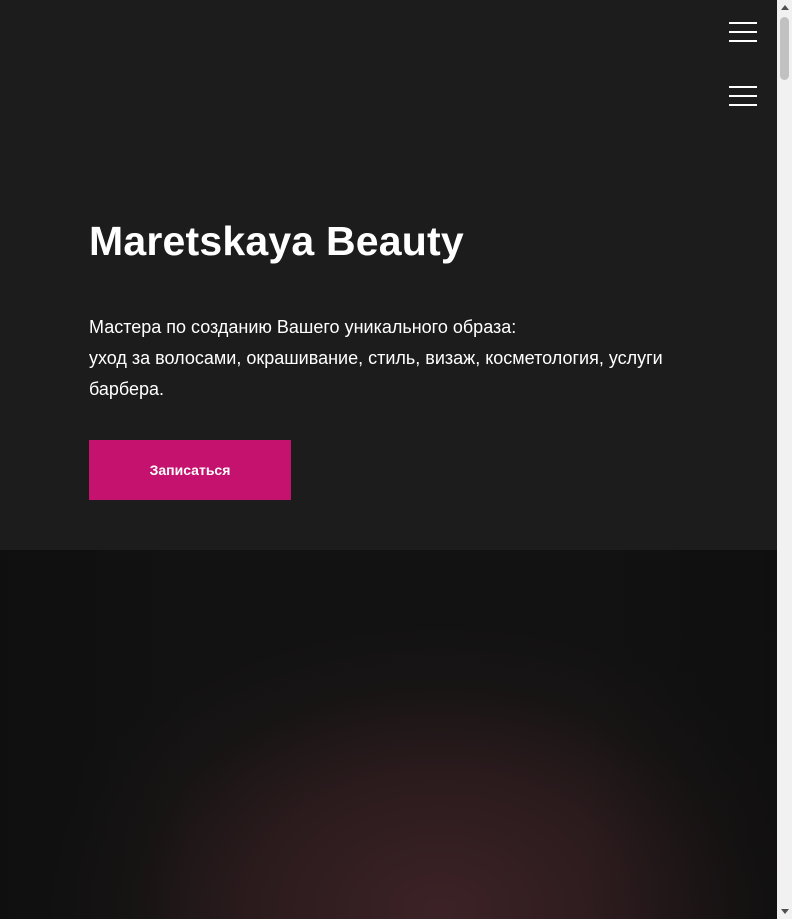  I want to click on scrollbar-thumb, so click(784, 48).